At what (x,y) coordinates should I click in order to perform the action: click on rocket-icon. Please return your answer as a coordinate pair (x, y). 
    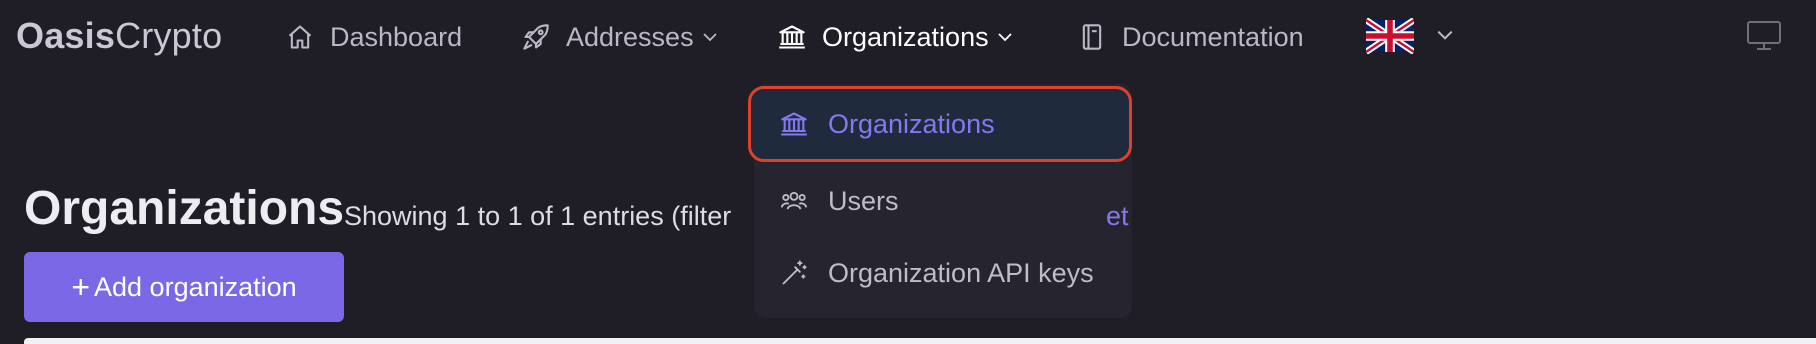
    Looking at the image, I should click on (537, 37).